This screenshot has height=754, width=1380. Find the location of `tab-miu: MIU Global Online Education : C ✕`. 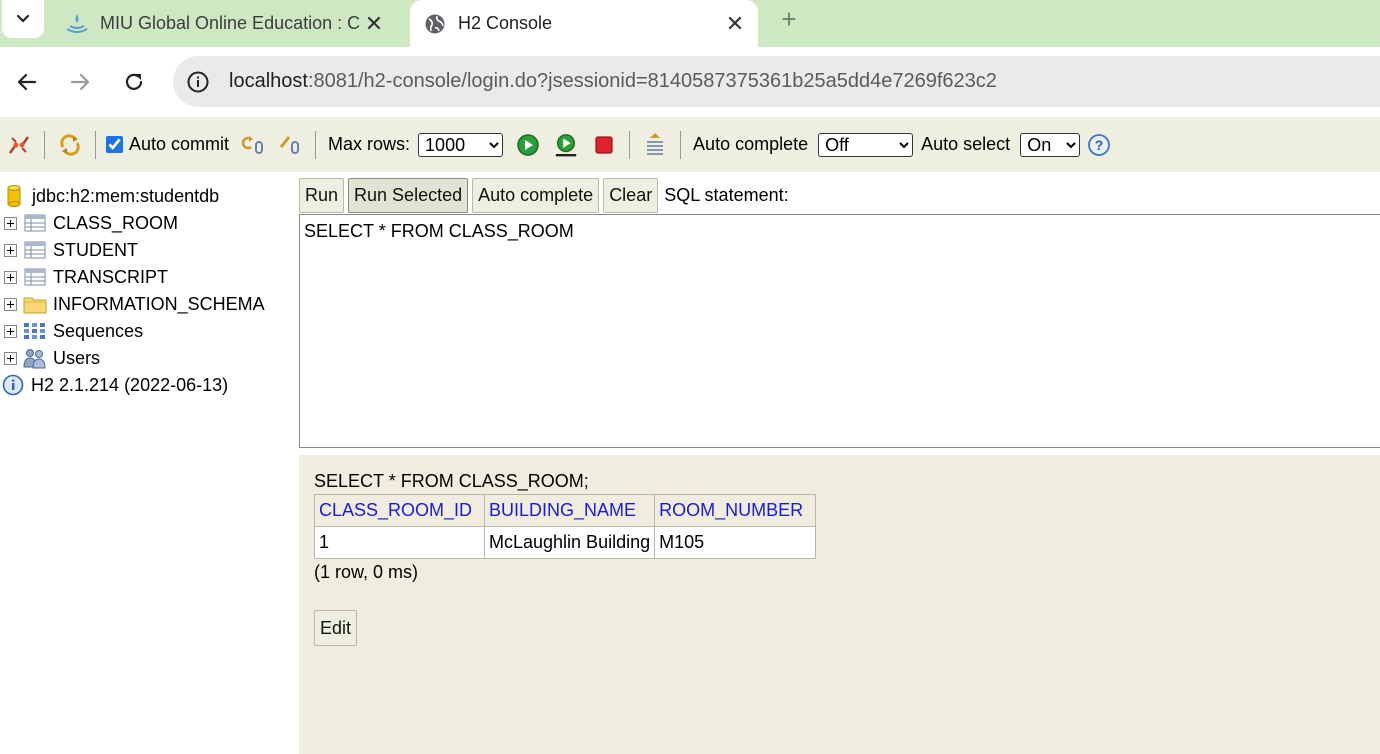

tab-miu: MIU Global Online Education : C ✕ is located at coordinates (224, 23).